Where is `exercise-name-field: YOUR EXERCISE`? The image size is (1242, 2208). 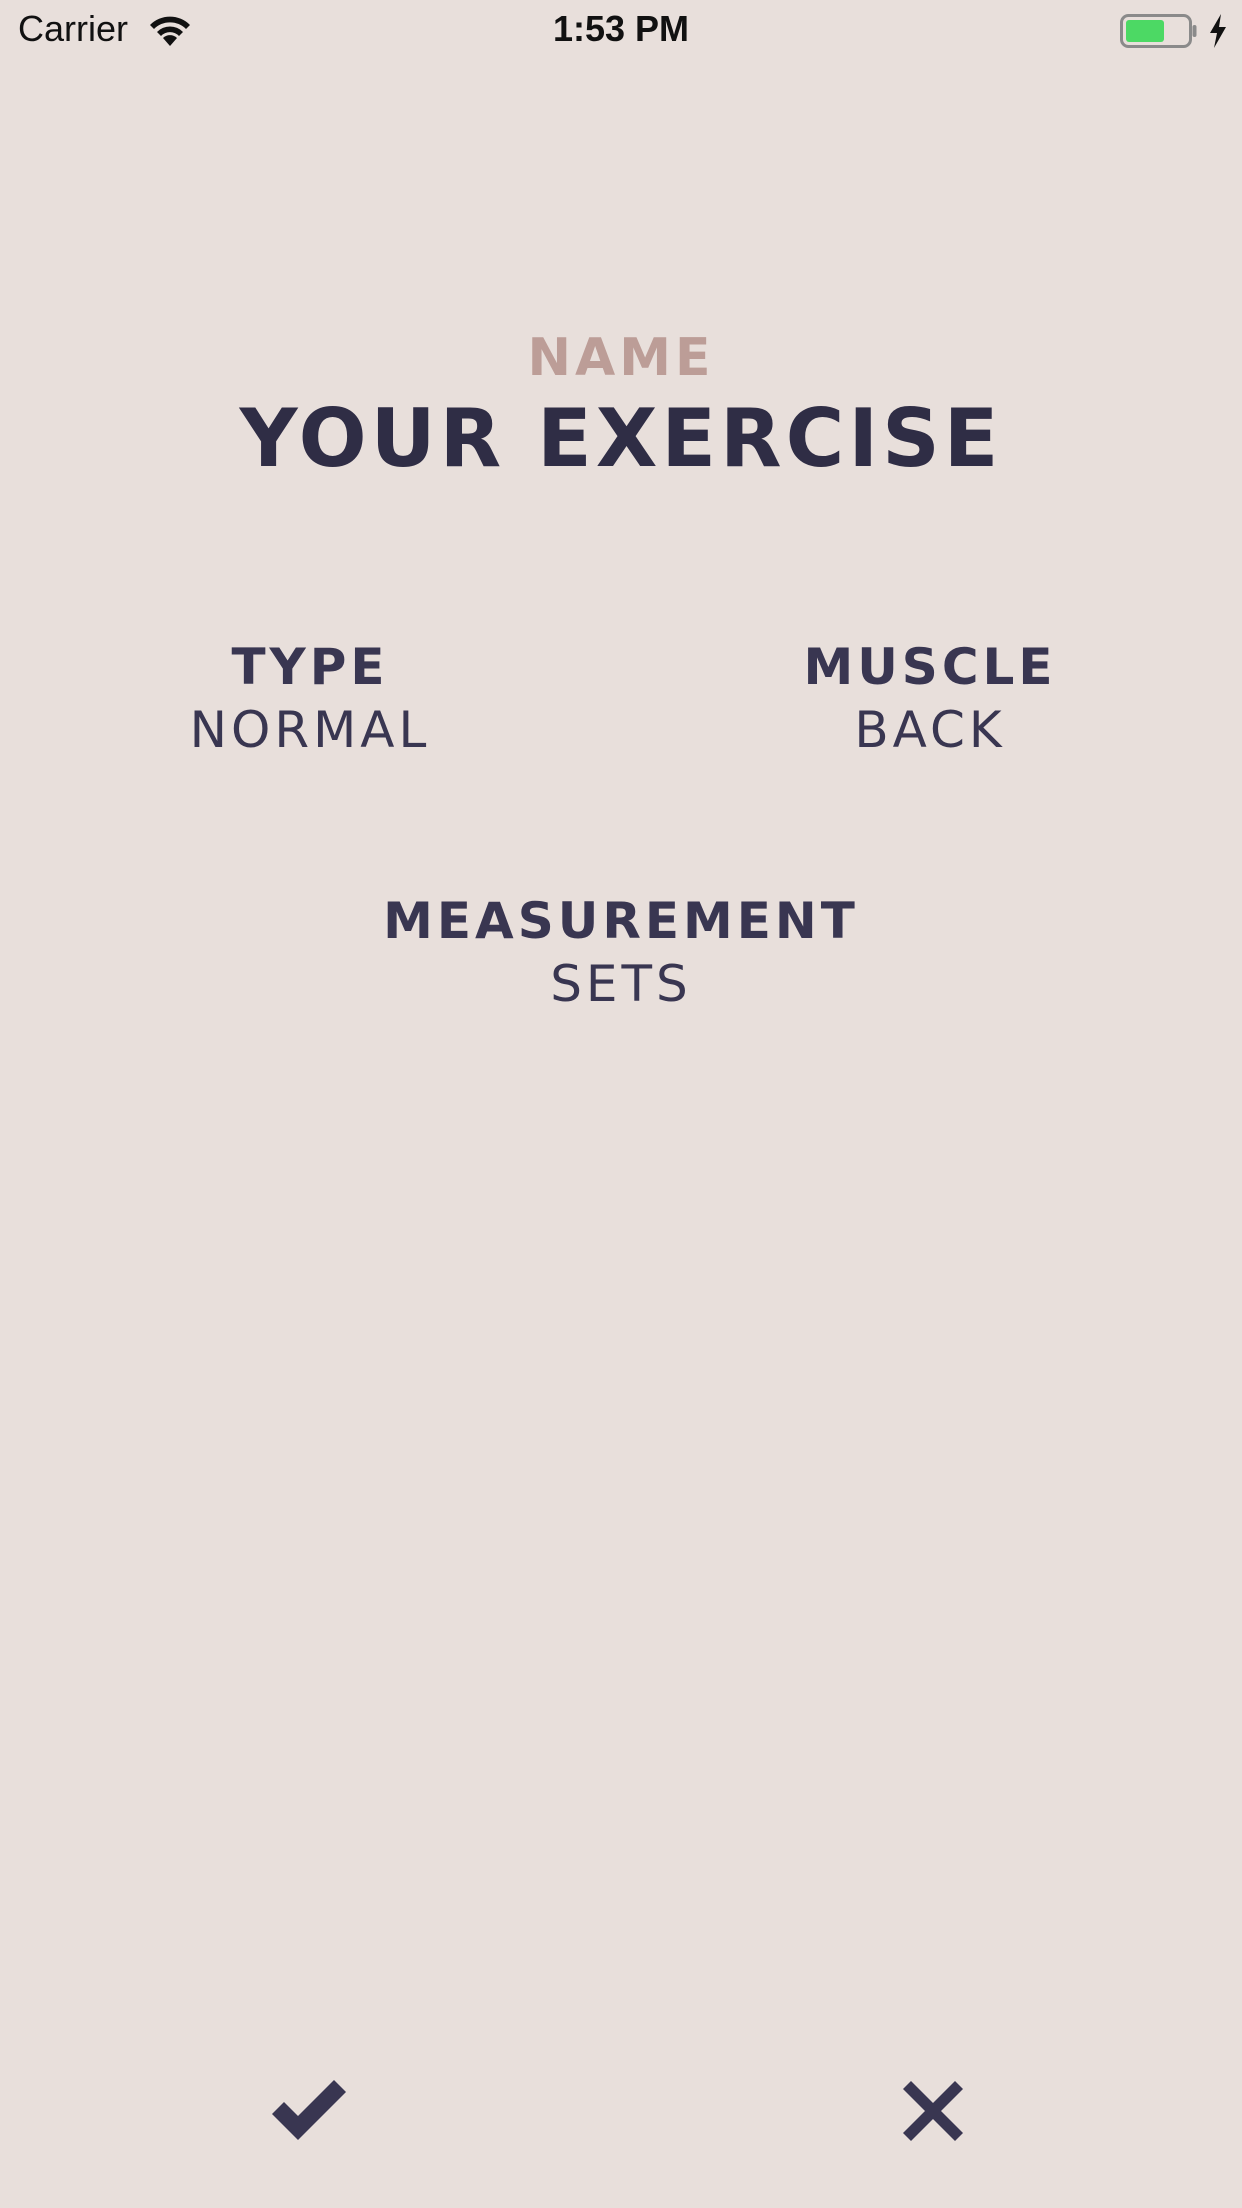
exercise-name-field: YOUR EXERCISE is located at coordinates (621, 438).